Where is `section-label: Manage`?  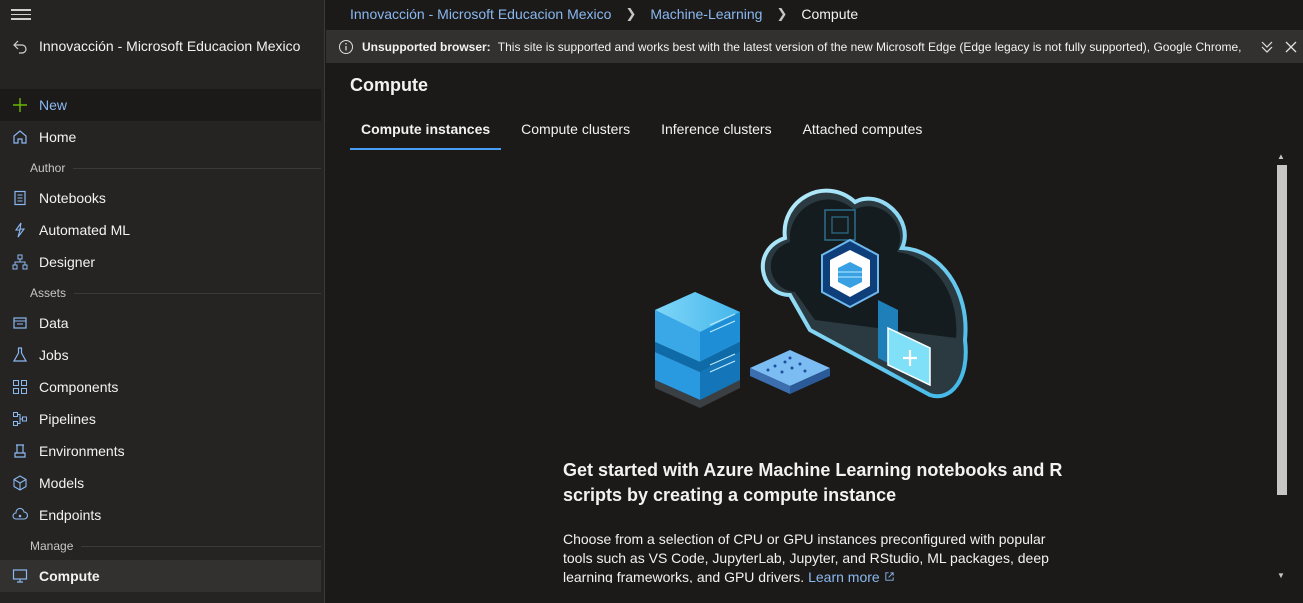
section-label: Manage is located at coordinates (52, 546).